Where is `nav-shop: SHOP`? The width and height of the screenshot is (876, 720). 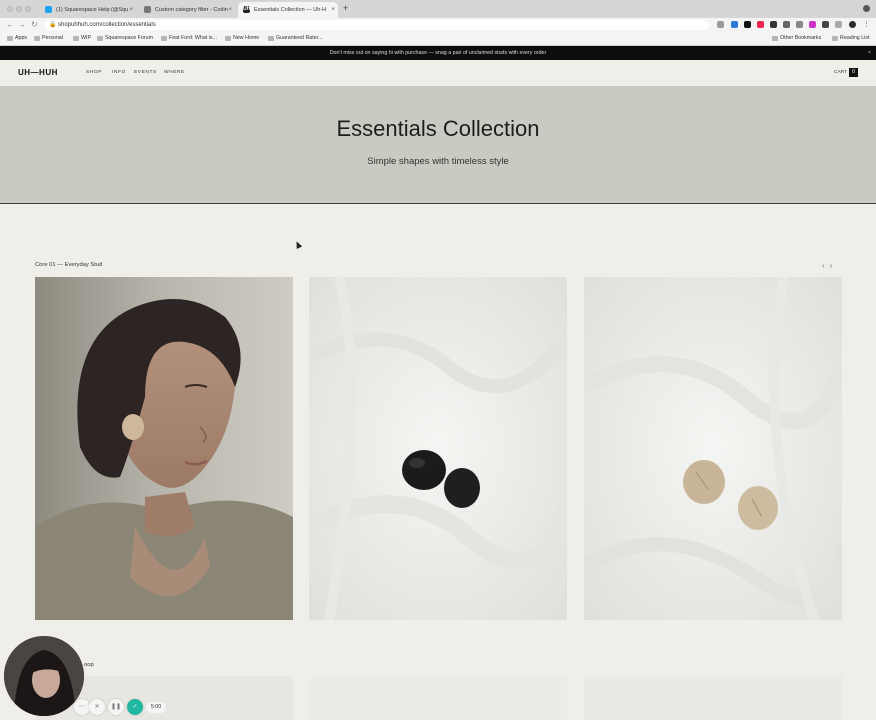 nav-shop: SHOP is located at coordinates (94, 72).